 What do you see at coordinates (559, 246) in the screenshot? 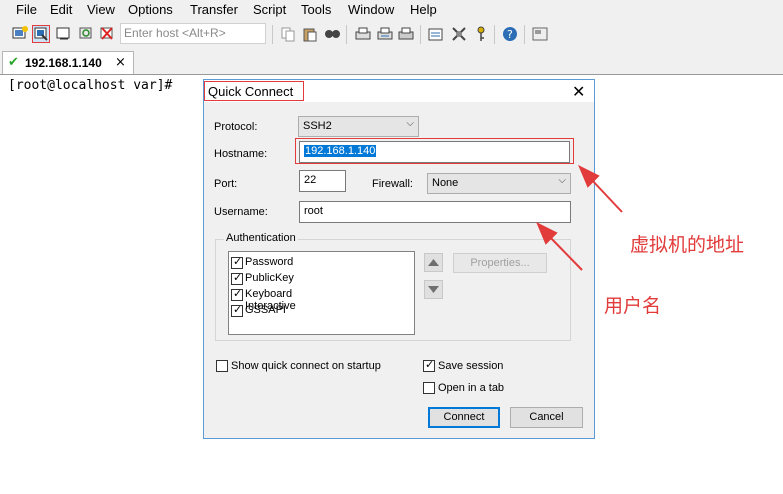
I see `arrow-to-username` at bounding box center [559, 246].